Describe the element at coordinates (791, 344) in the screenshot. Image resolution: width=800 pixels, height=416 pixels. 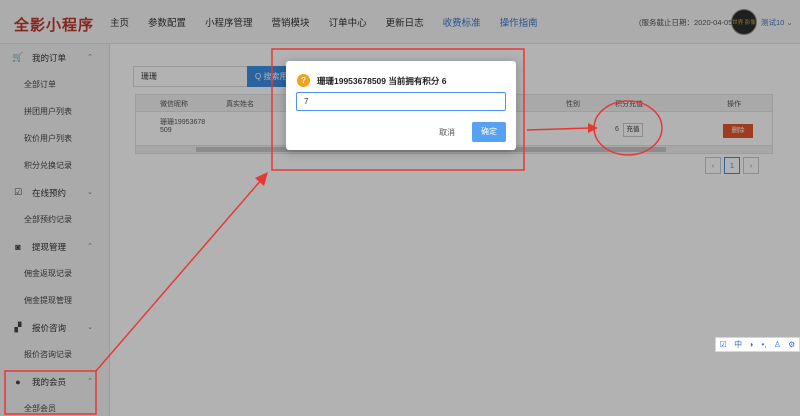
I see `ime-settings-icon: ⚙` at that location.